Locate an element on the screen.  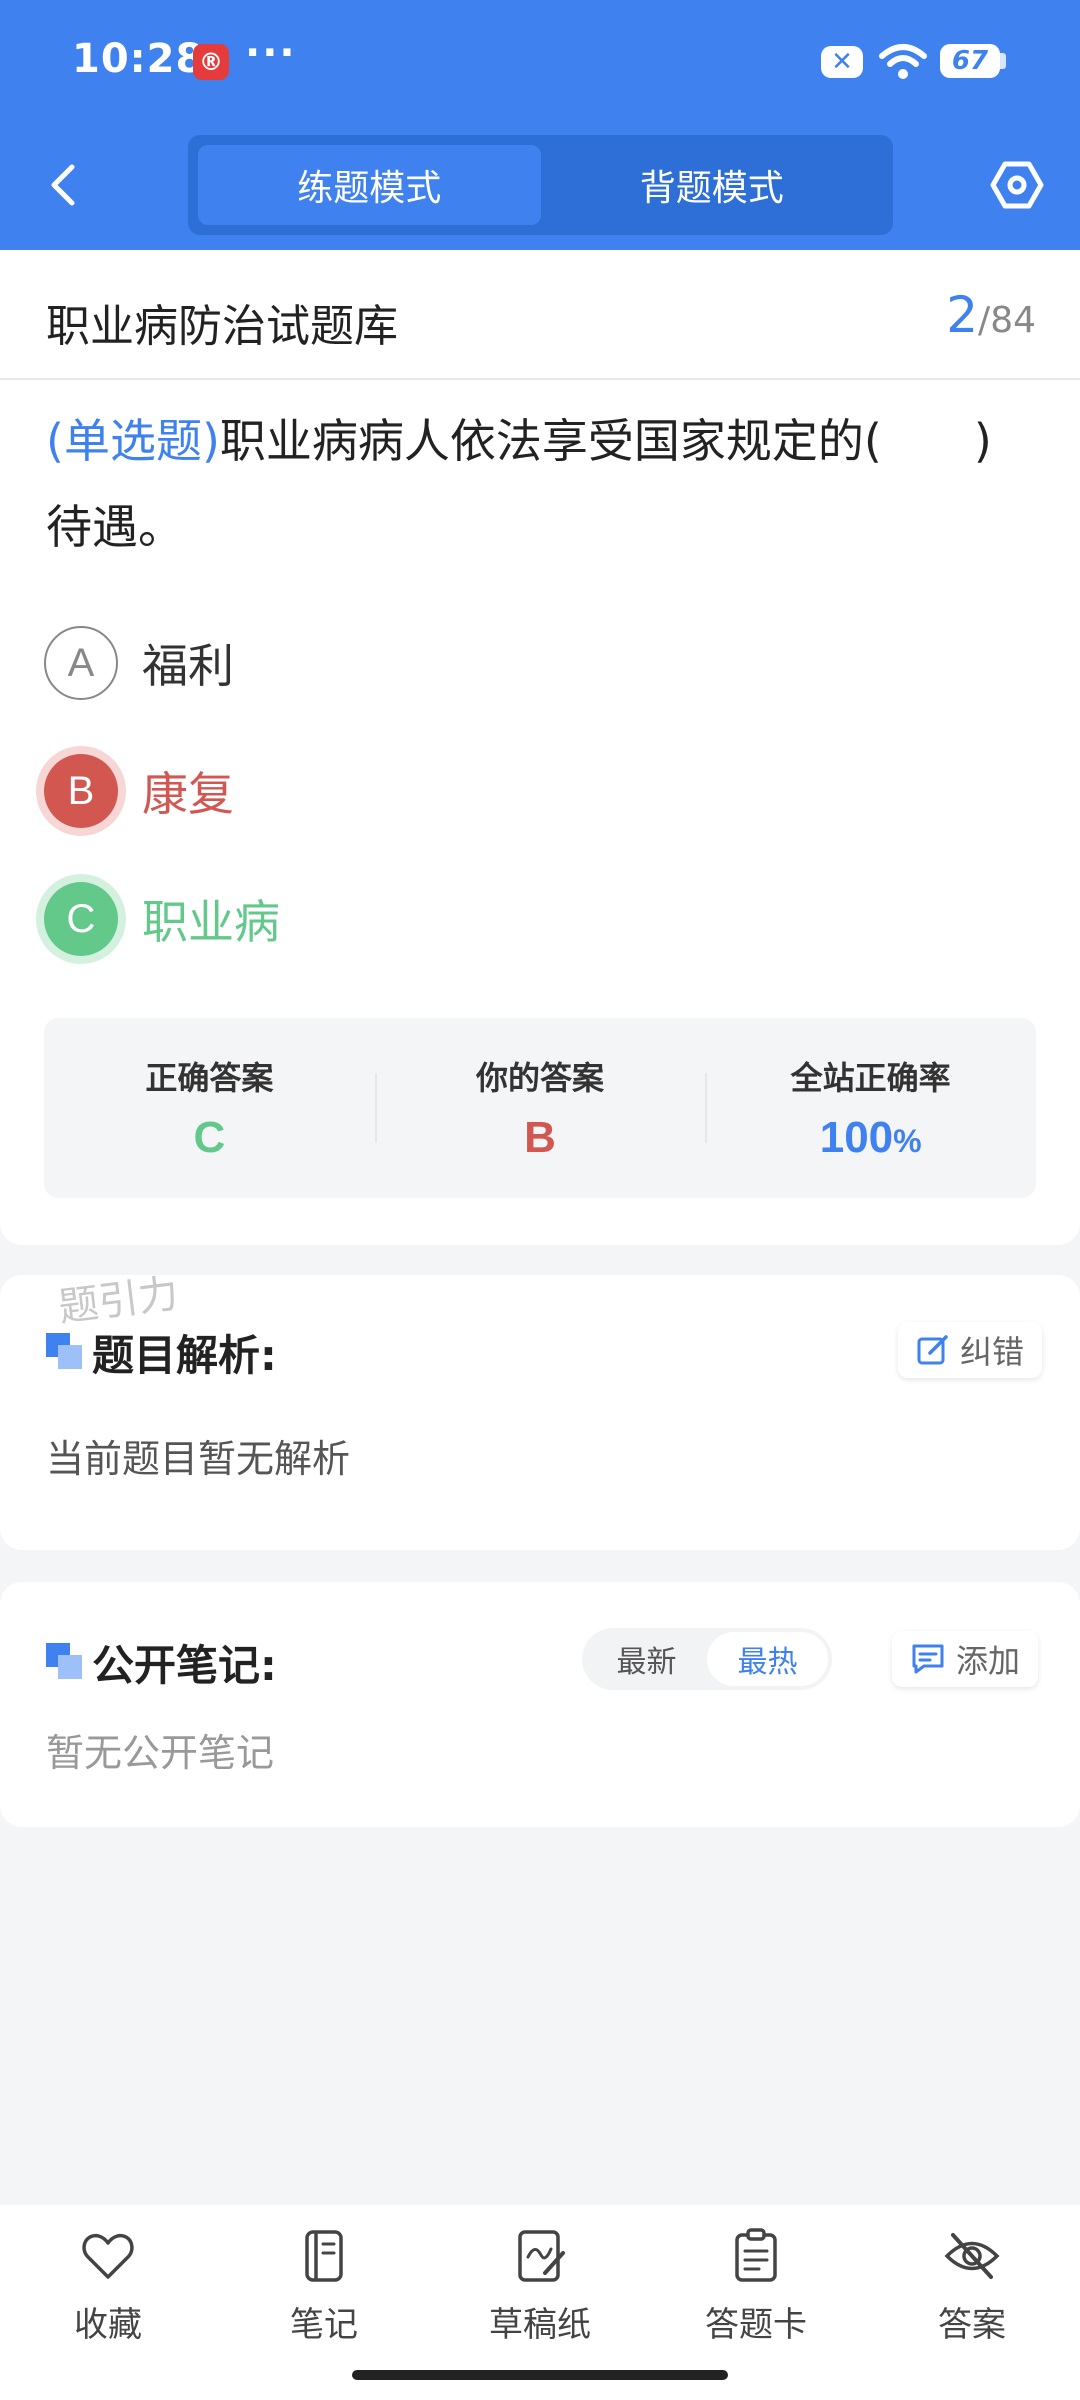
notes-empty-text: 暂无公开笔记 is located at coordinates (160, 1753).